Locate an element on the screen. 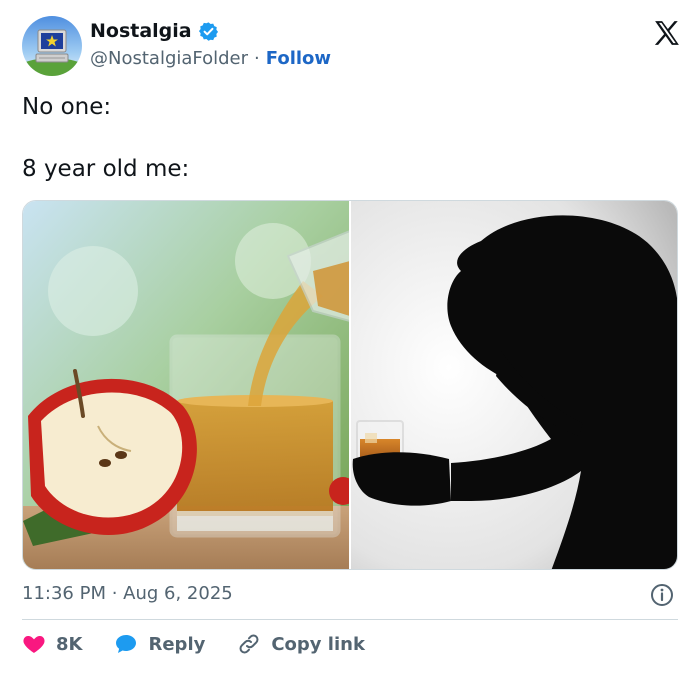  copy-link-label: Copy link is located at coordinates (318, 644).